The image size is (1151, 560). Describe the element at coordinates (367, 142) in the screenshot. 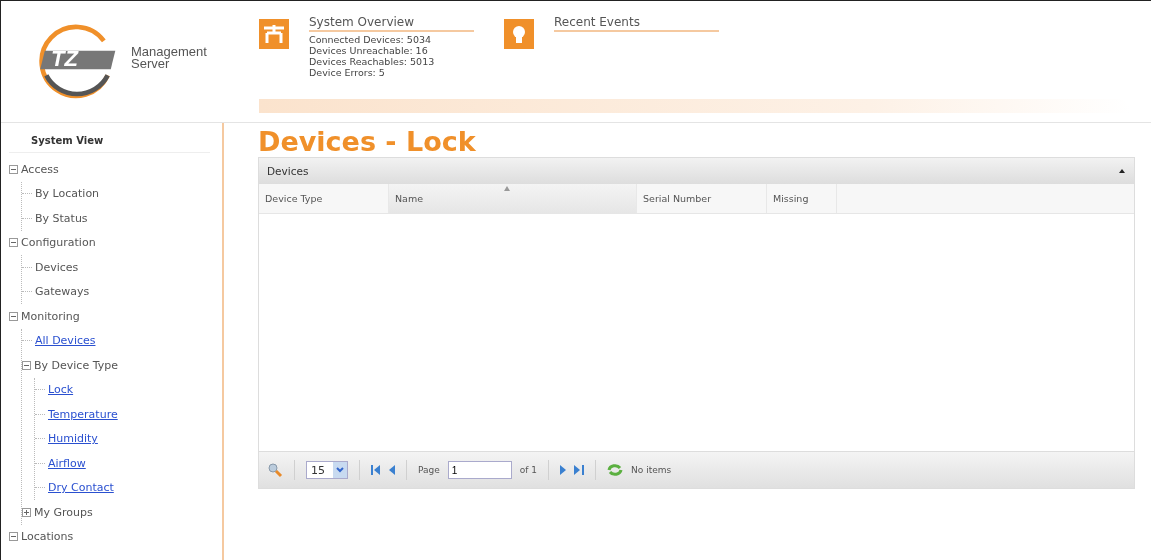

I see `page-title: Devices - Lock` at that location.